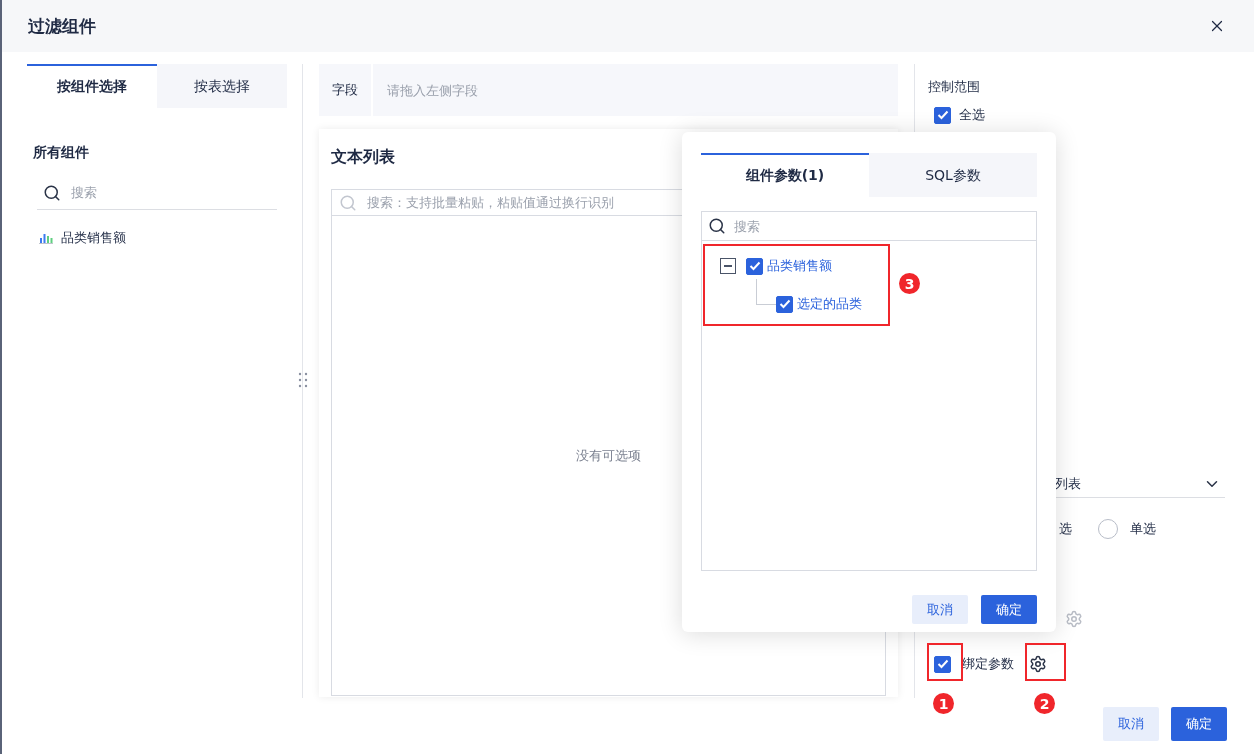 This screenshot has height=754, width=1254. What do you see at coordinates (799, 266) in the screenshot?
I see `tree-item-label: 品类销售额` at bounding box center [799, 266].